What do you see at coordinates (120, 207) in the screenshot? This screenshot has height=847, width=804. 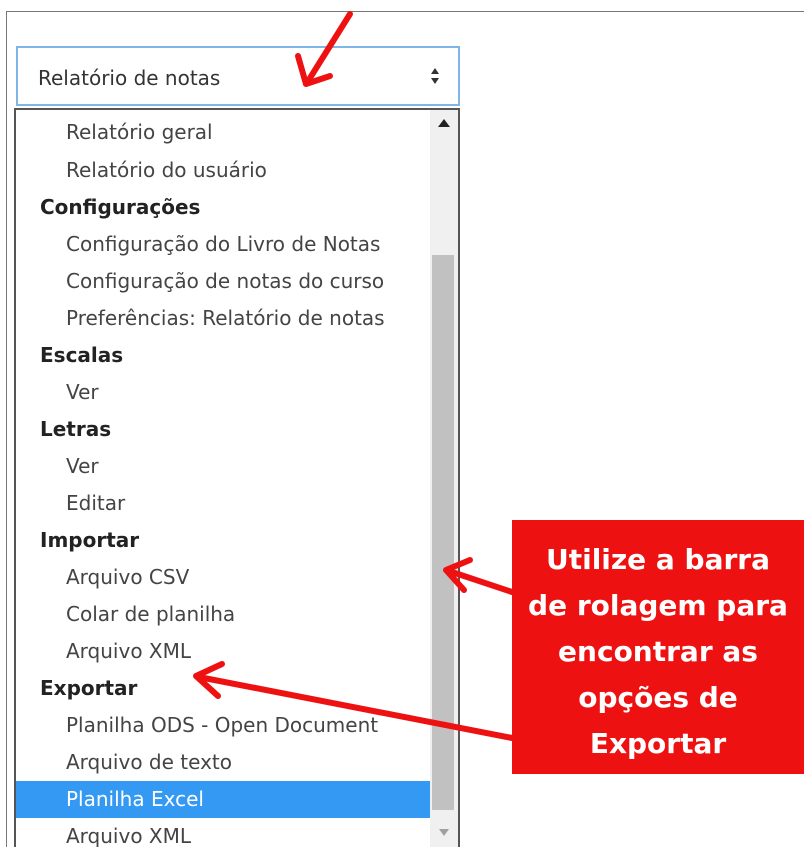 I see `optgroup-label: Configurações` at bounding box center [120, 207].